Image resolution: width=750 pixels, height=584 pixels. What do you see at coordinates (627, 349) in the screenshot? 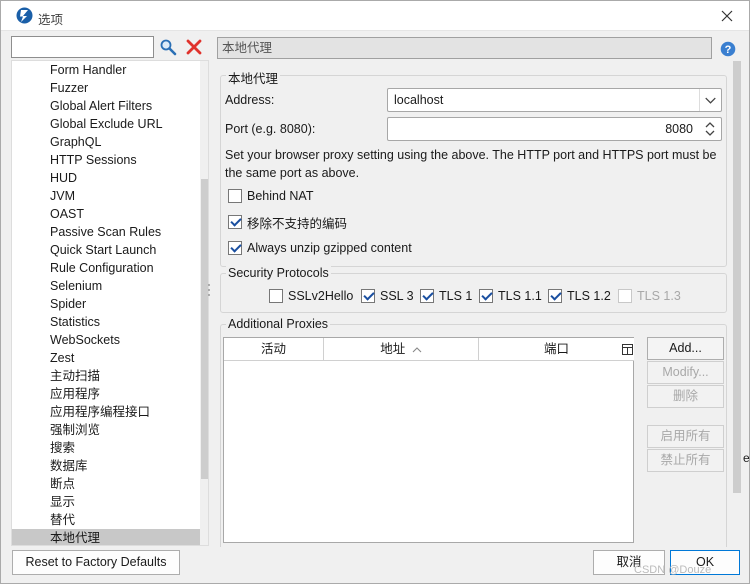
I see `column-chooser-icon` at bounding box center [627, 349].